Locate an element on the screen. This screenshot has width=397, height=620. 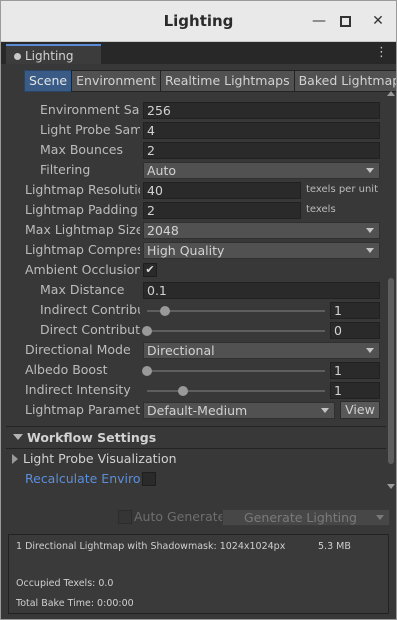
indirect-intensity-slider-track is located at coordinates (236, 391).